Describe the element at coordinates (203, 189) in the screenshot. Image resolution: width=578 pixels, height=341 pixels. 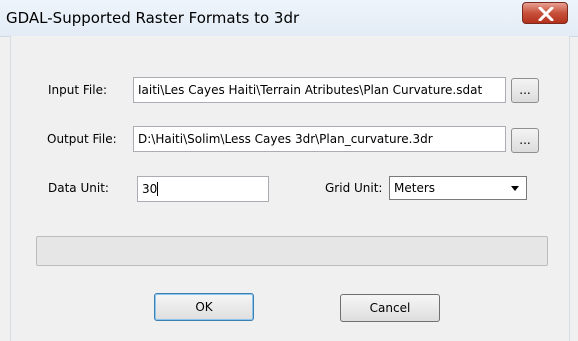
I see `data-unit-field: 30` at that location.